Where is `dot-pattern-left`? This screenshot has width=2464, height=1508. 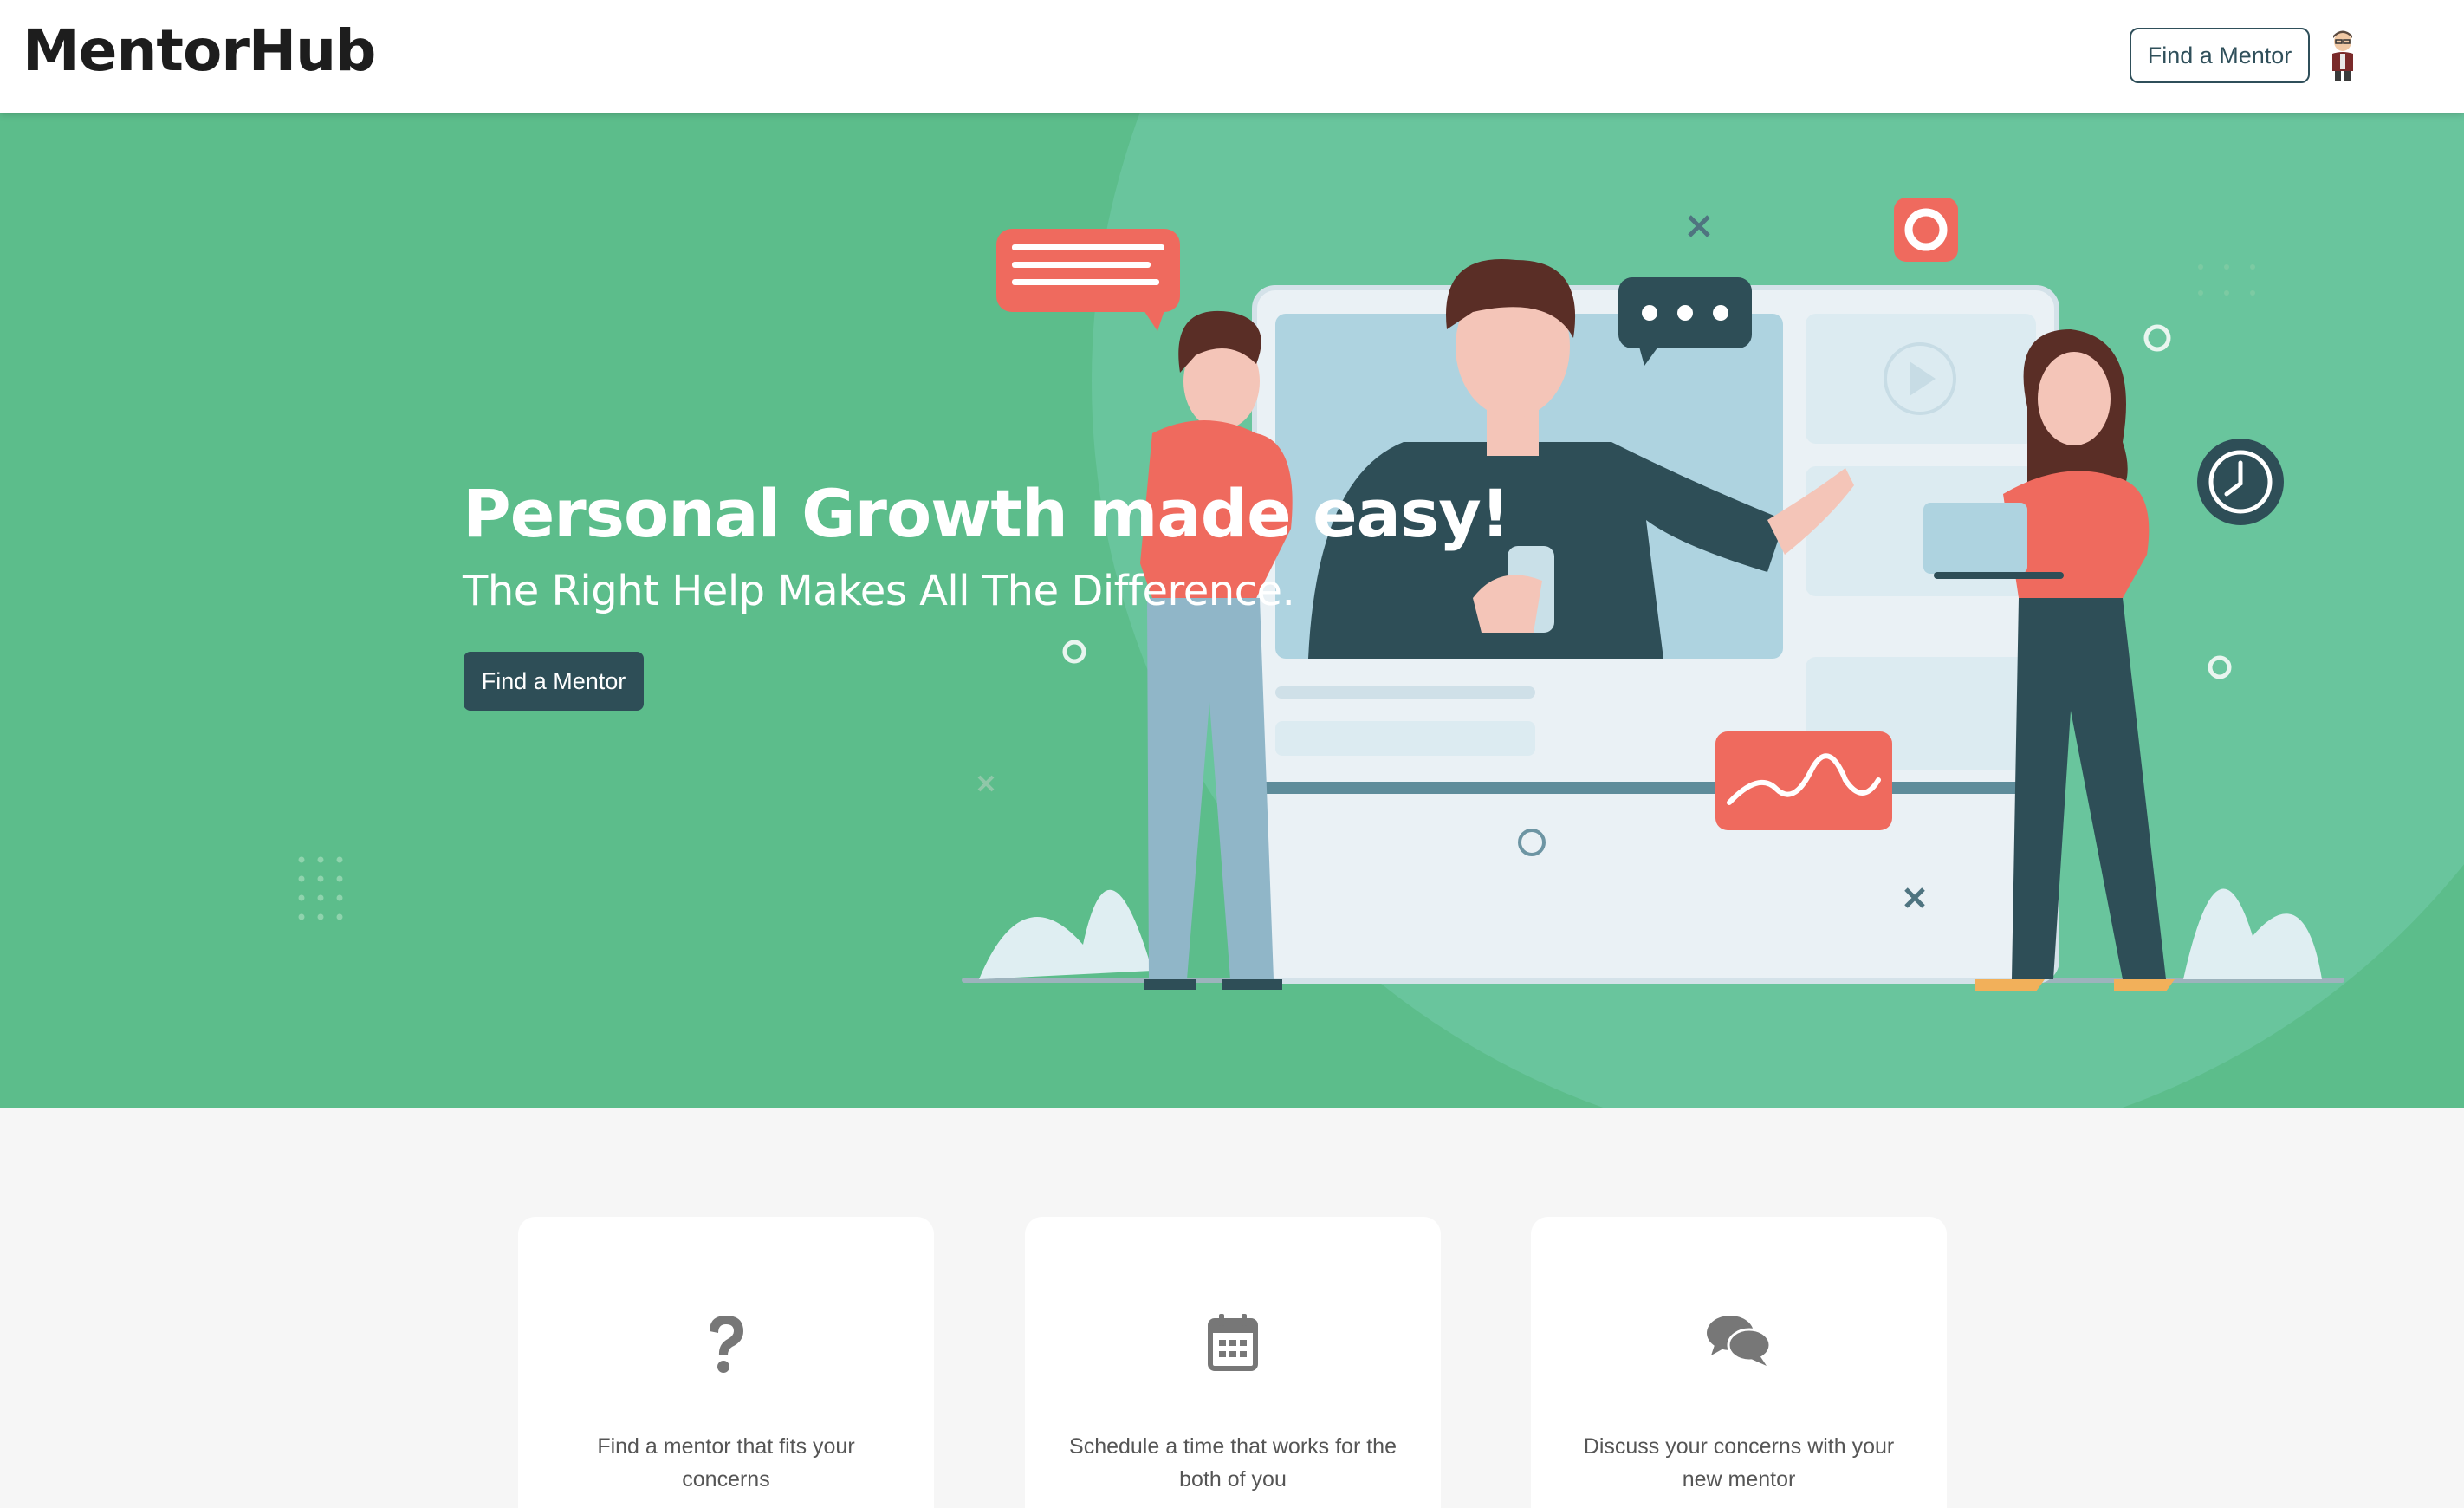 dot-pattern-left is located at coordinates (321, 888).